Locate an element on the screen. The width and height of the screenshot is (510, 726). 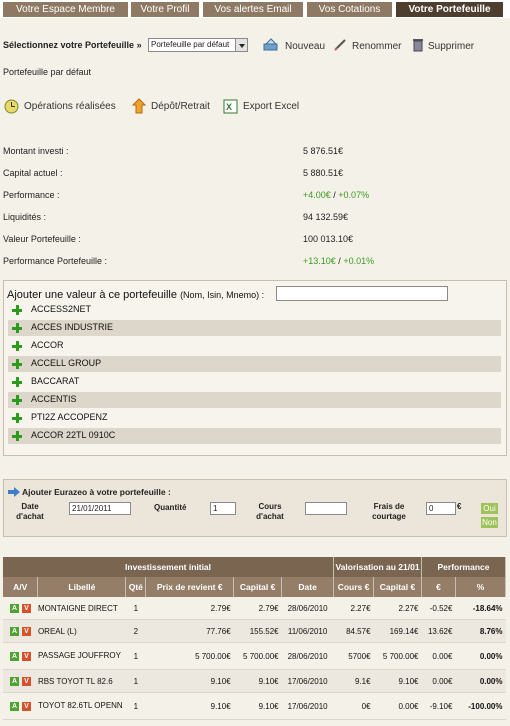
row-cost: 9.10€ is located at coordinates (189, 706).